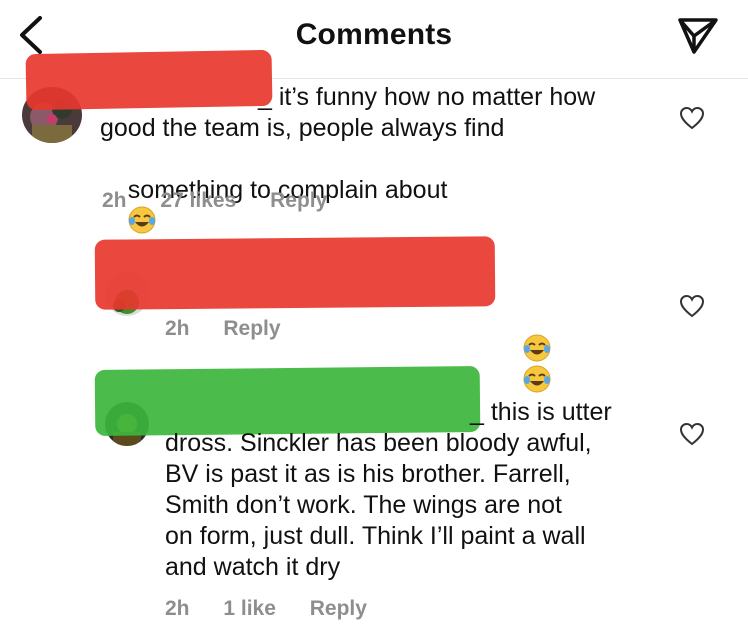 This screenshot has width=748, height=642. I want to click on likes-count: 1 like, so click(249, 608).